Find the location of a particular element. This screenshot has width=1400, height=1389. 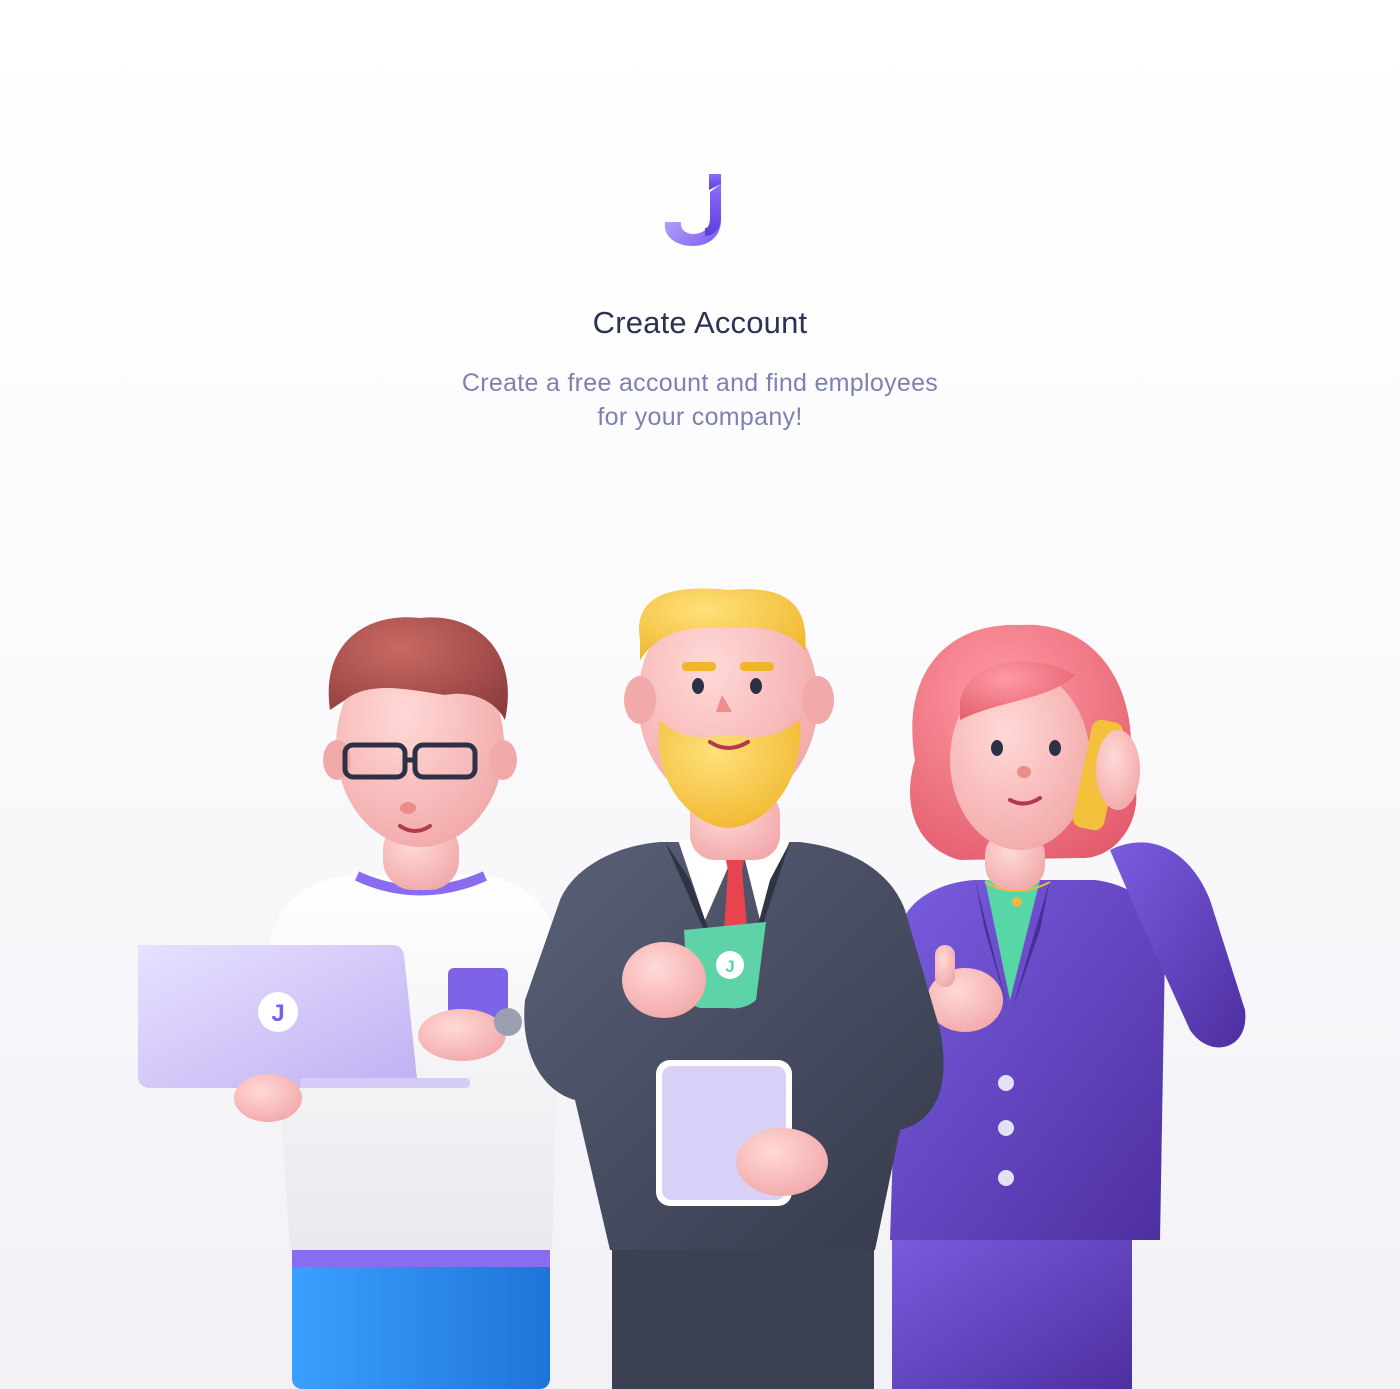

page-title: Create Account is located at coordinates (700, 322).